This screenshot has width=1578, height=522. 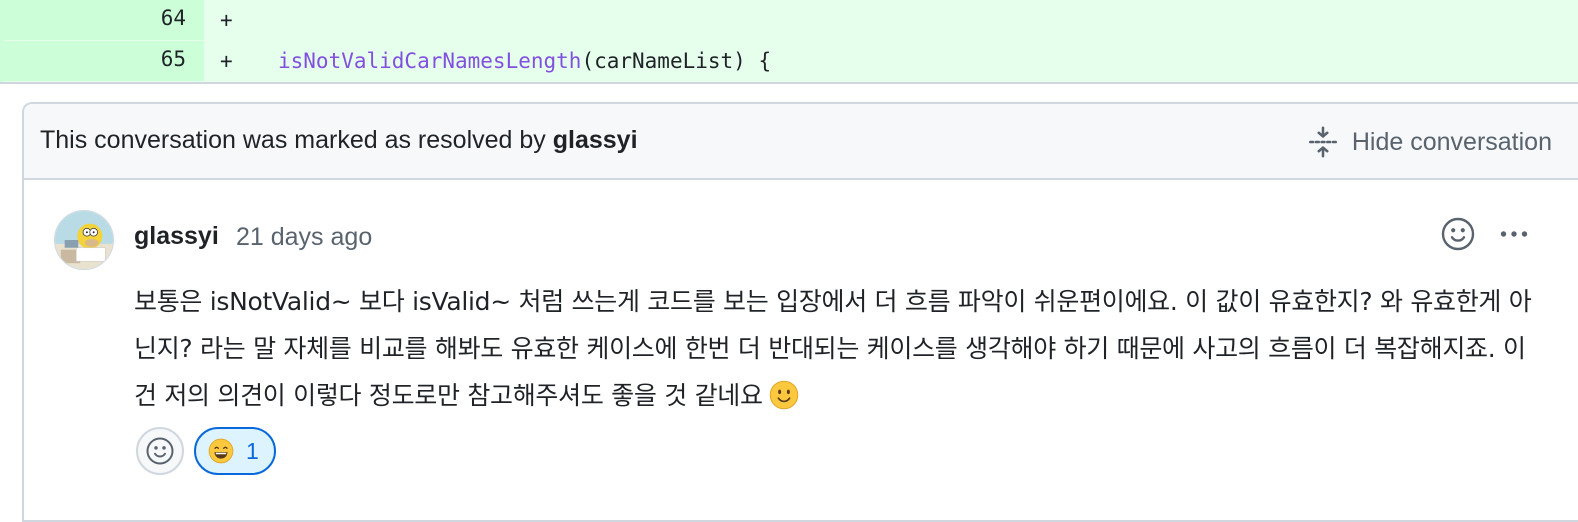 I want to click on line-number-gutter: 65, so click(x=104, y=61).